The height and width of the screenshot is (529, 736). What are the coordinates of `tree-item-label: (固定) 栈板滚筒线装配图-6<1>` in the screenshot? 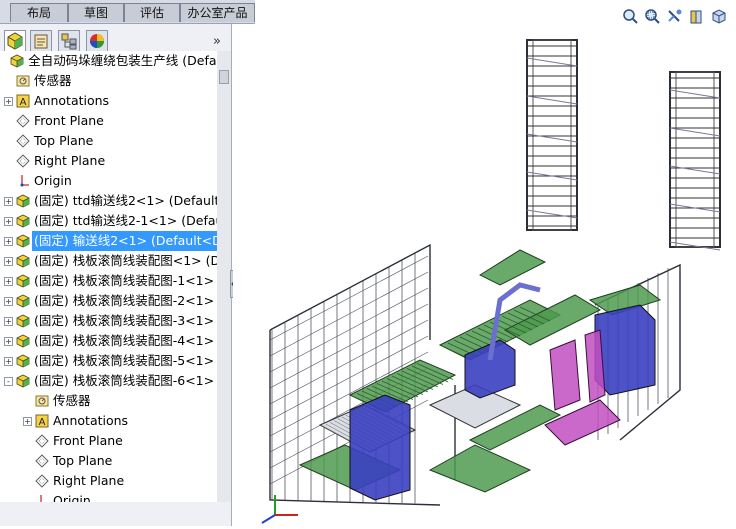 It's located at (124, 380).